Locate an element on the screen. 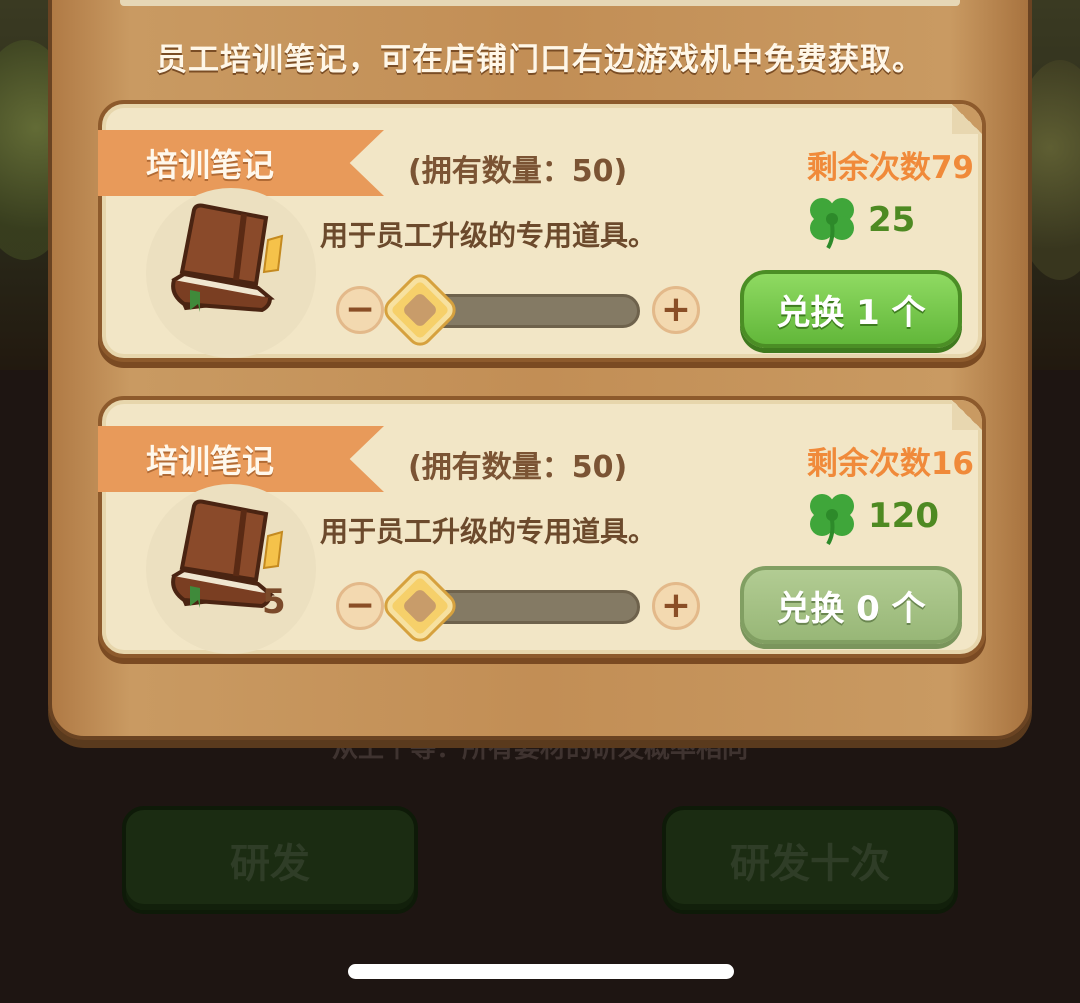  remaining-count: 剩余次数16 is located at coordinates (890, 464).